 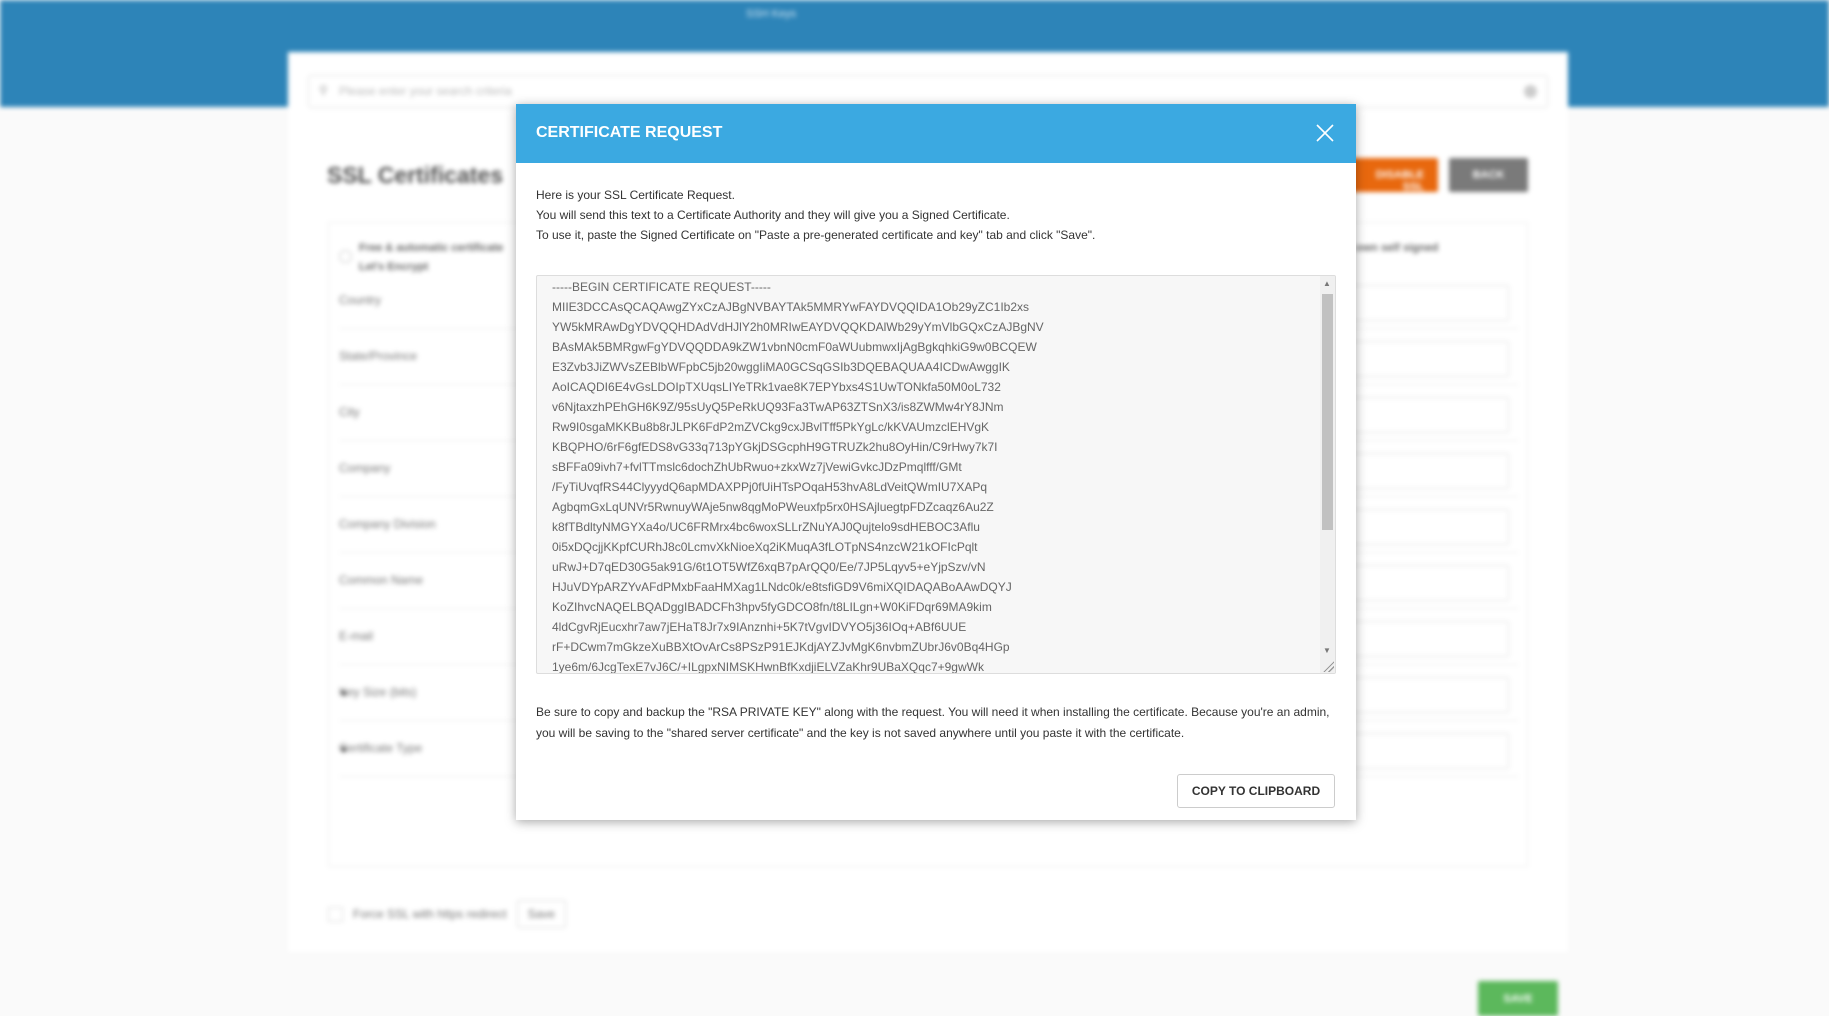 I want to click on scroll-down-icon: ▼, so click(x=1327, y=650).